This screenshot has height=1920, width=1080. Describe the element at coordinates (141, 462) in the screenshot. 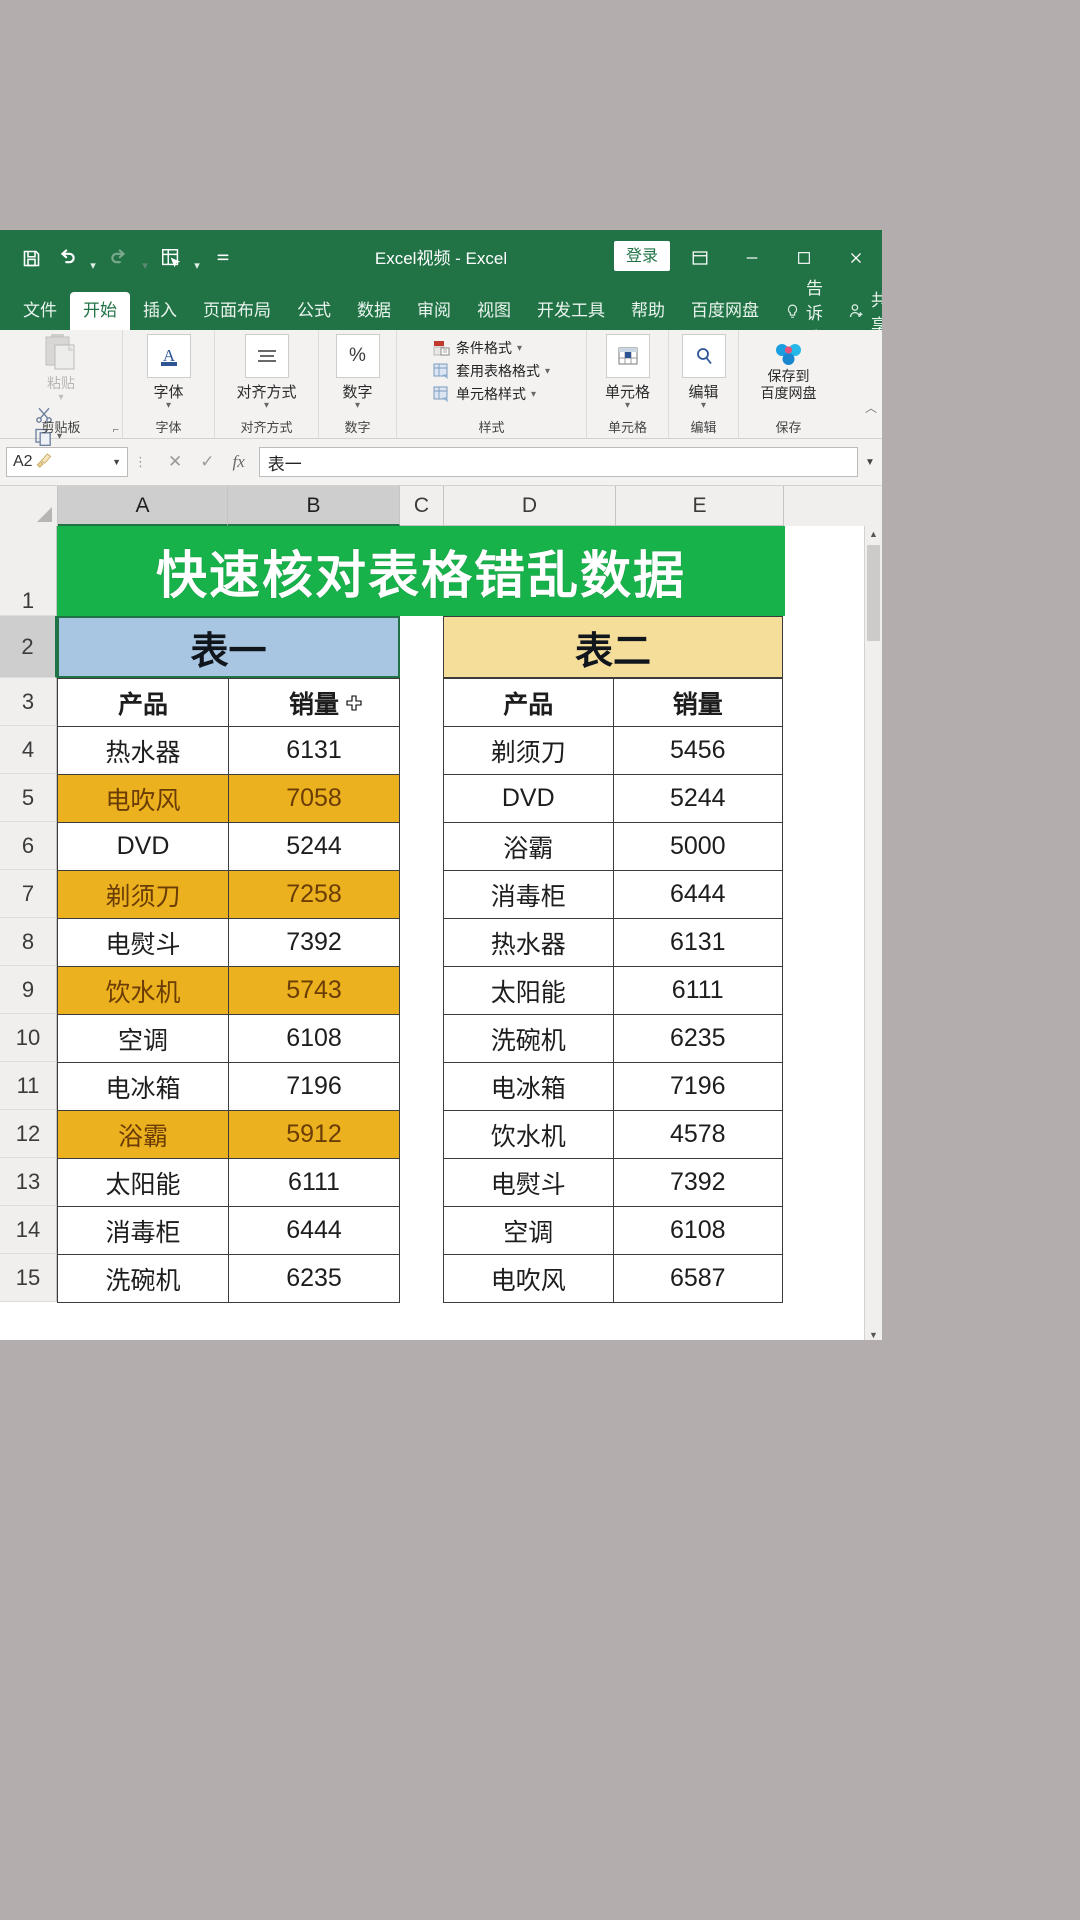

I see `formula-bar-grip: ⋮` at that location.